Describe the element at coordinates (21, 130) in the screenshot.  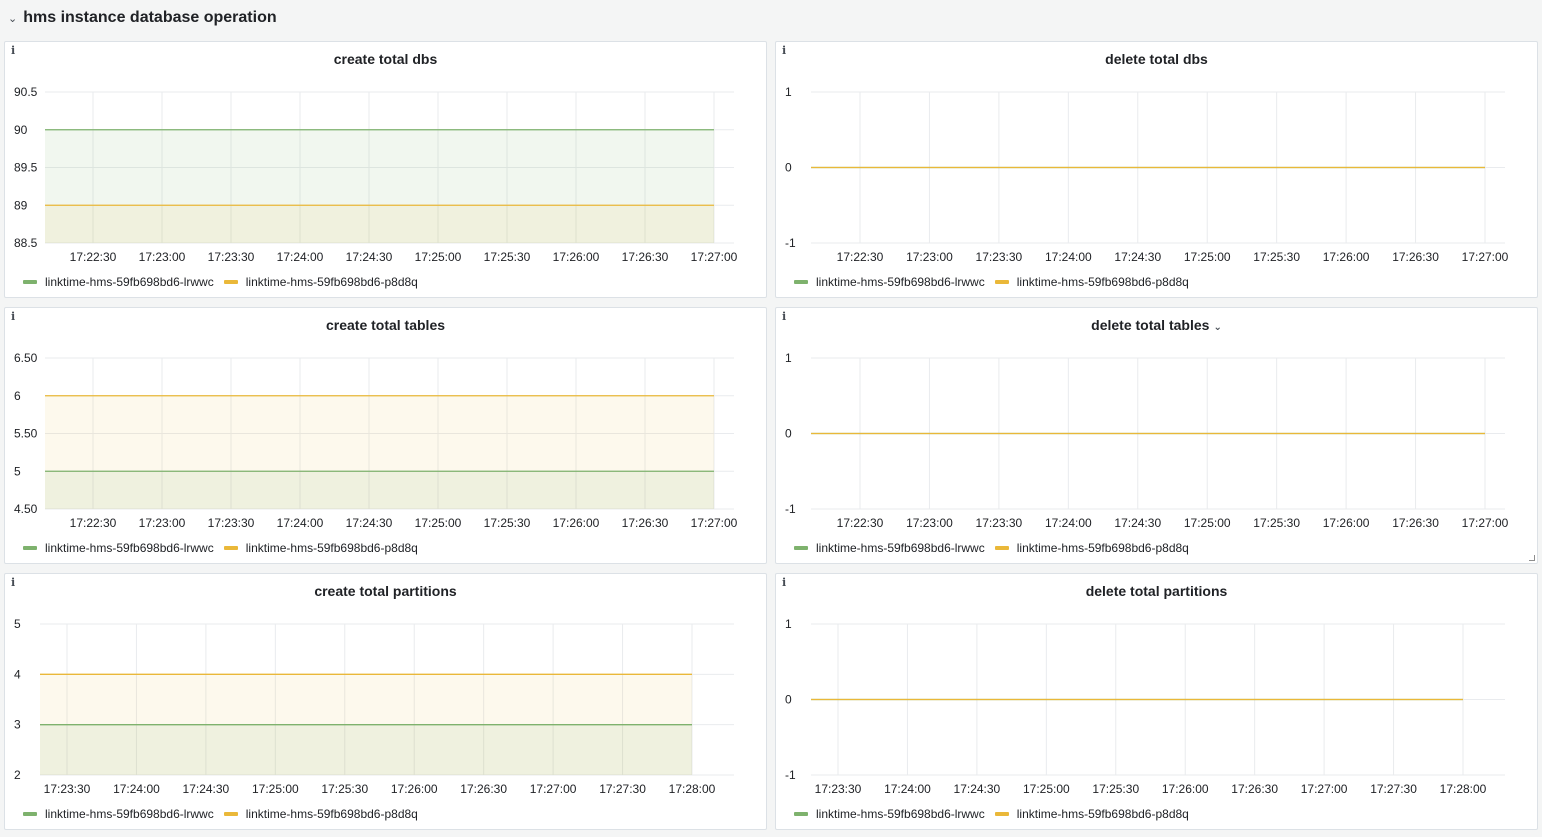
I see `y-tick-label: 90` at that location.